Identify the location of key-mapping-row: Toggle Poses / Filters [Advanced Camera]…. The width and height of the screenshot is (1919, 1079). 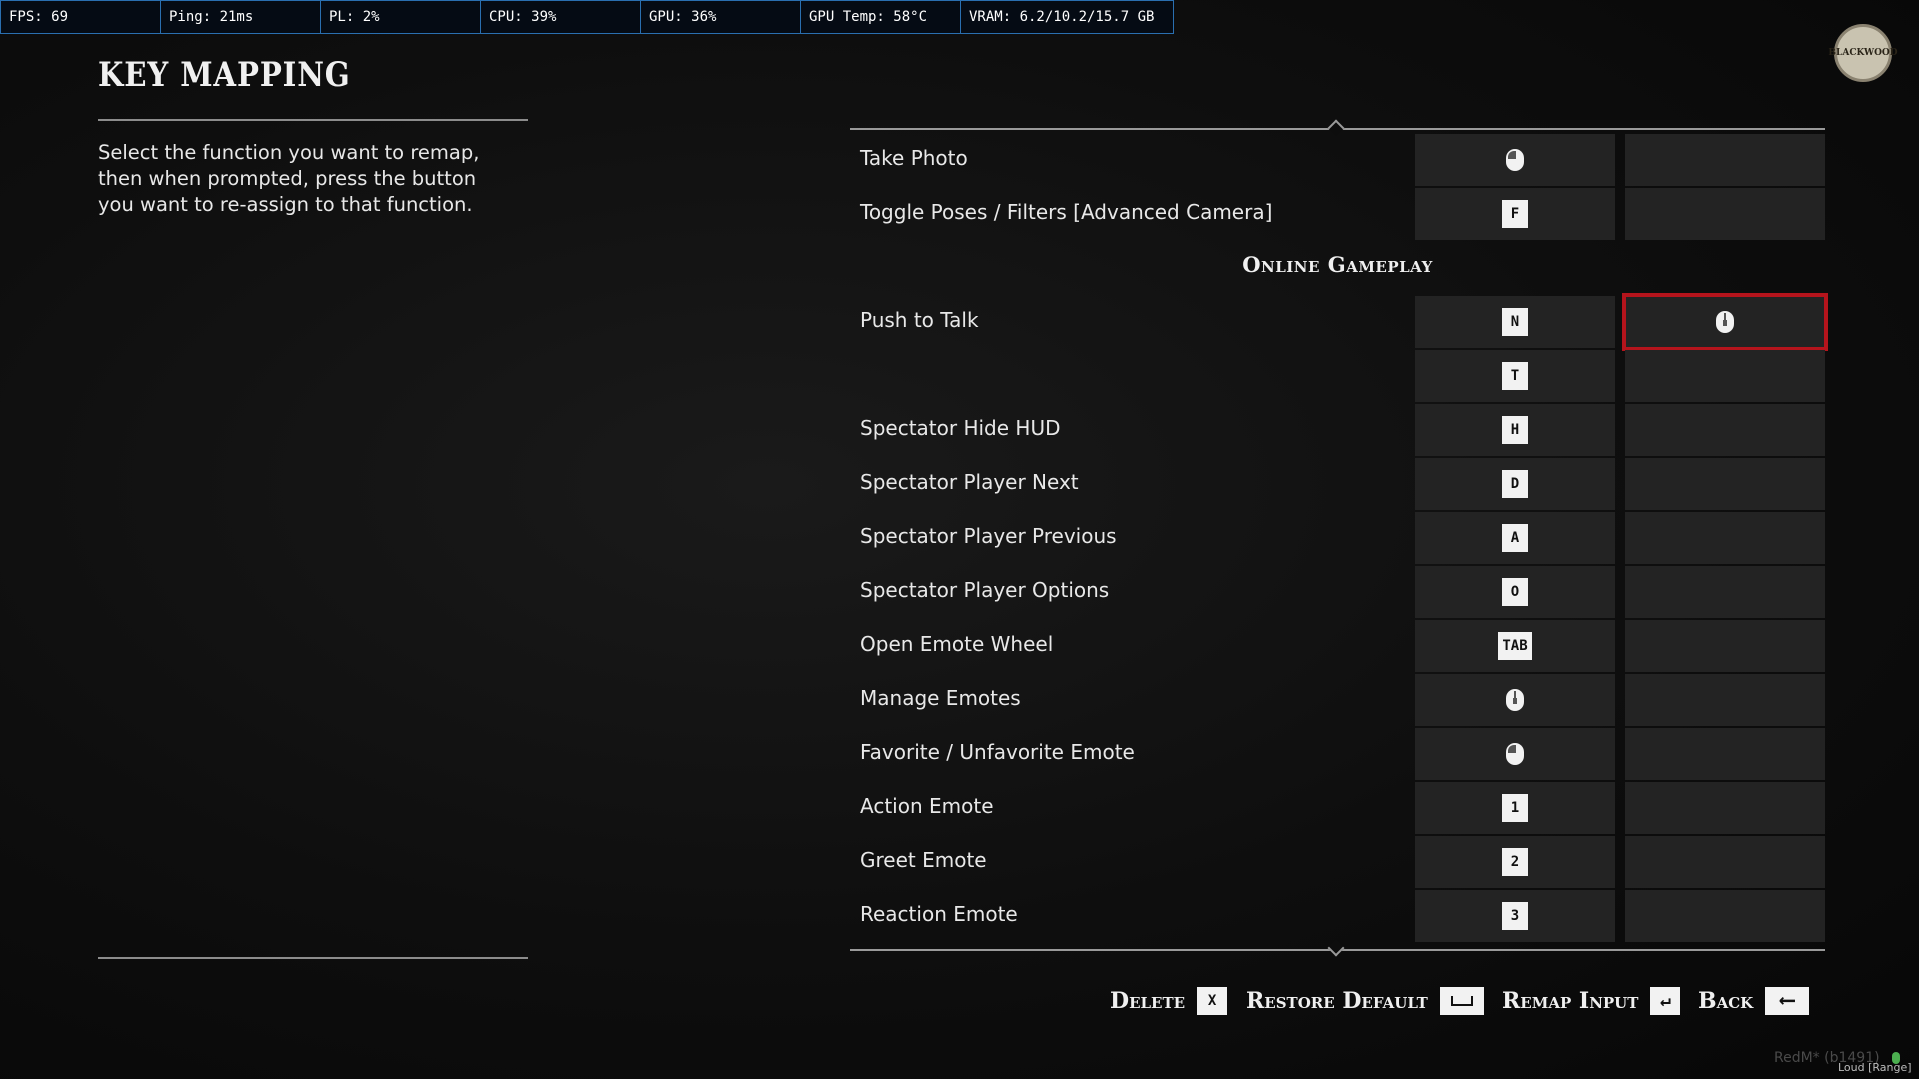
(1337, 214).